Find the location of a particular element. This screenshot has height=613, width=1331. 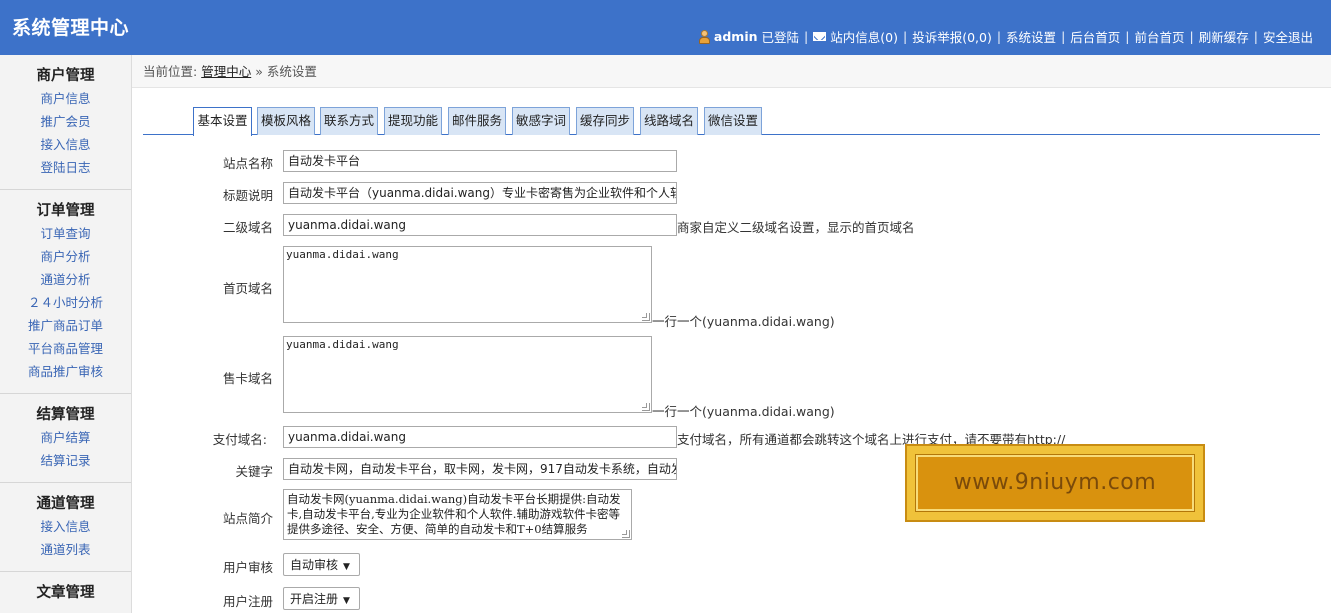

menu-group-settlement: 结算管理 商户结算 结算记录 is located at coordinates (65, 438).